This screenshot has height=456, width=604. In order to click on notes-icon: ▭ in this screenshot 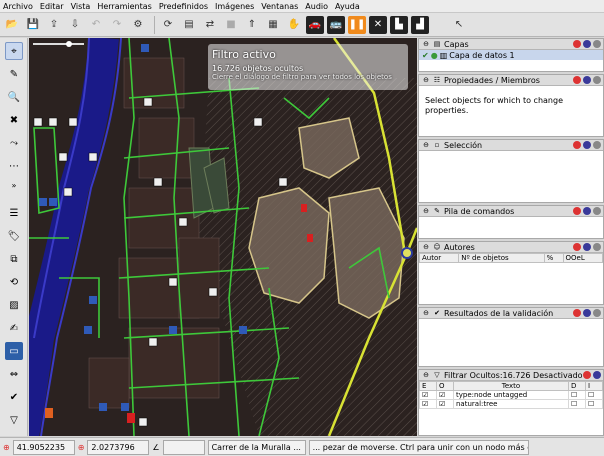, I will do `click(14, 351)`.